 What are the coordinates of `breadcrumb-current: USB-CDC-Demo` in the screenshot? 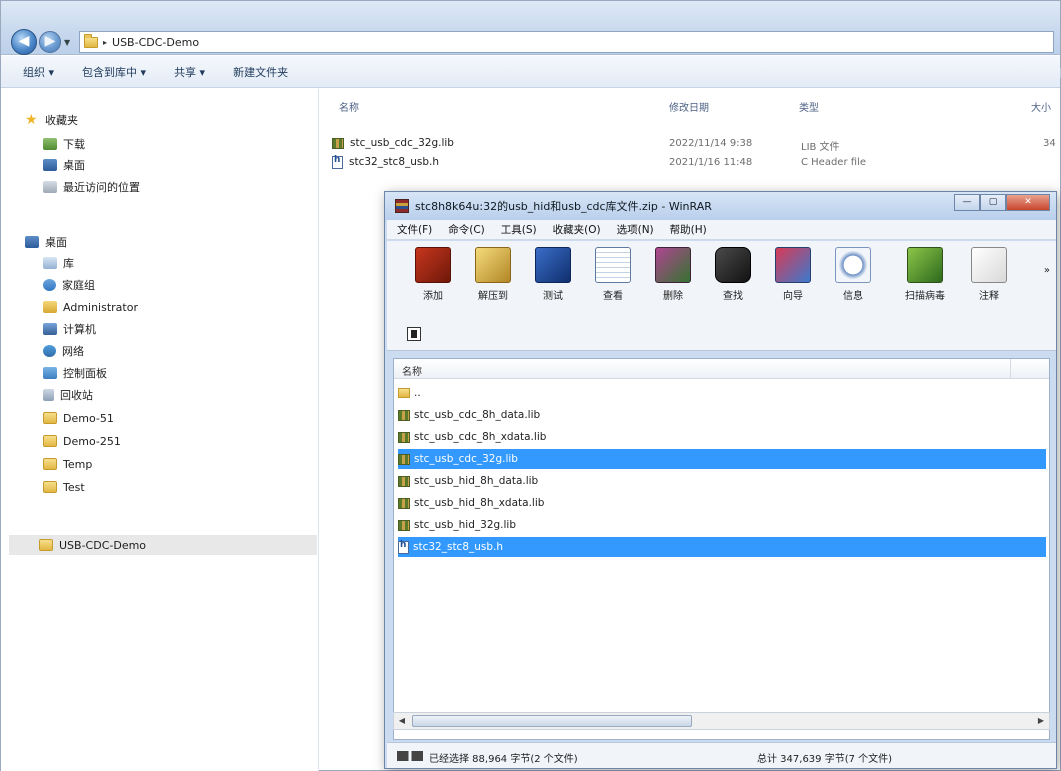 It's located at (155, 42).